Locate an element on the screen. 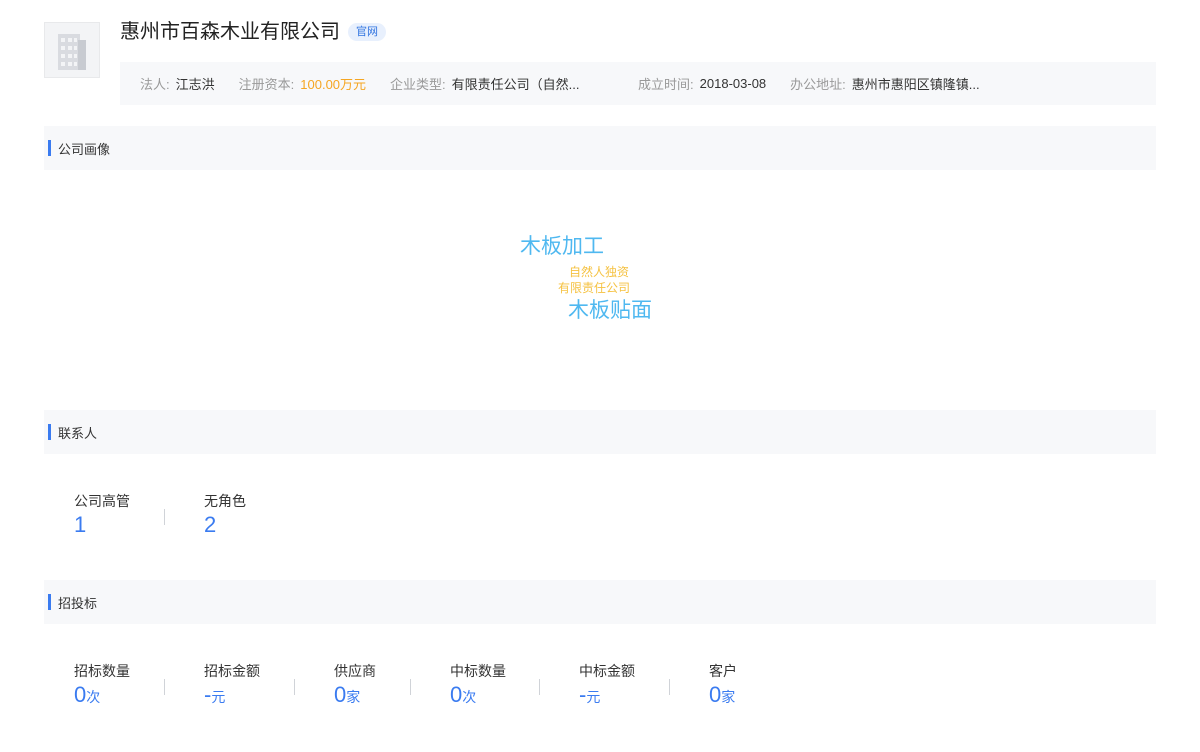 The image size is (1200, 752). stat-label: 招标金额 is located at coordinates (232, 671).